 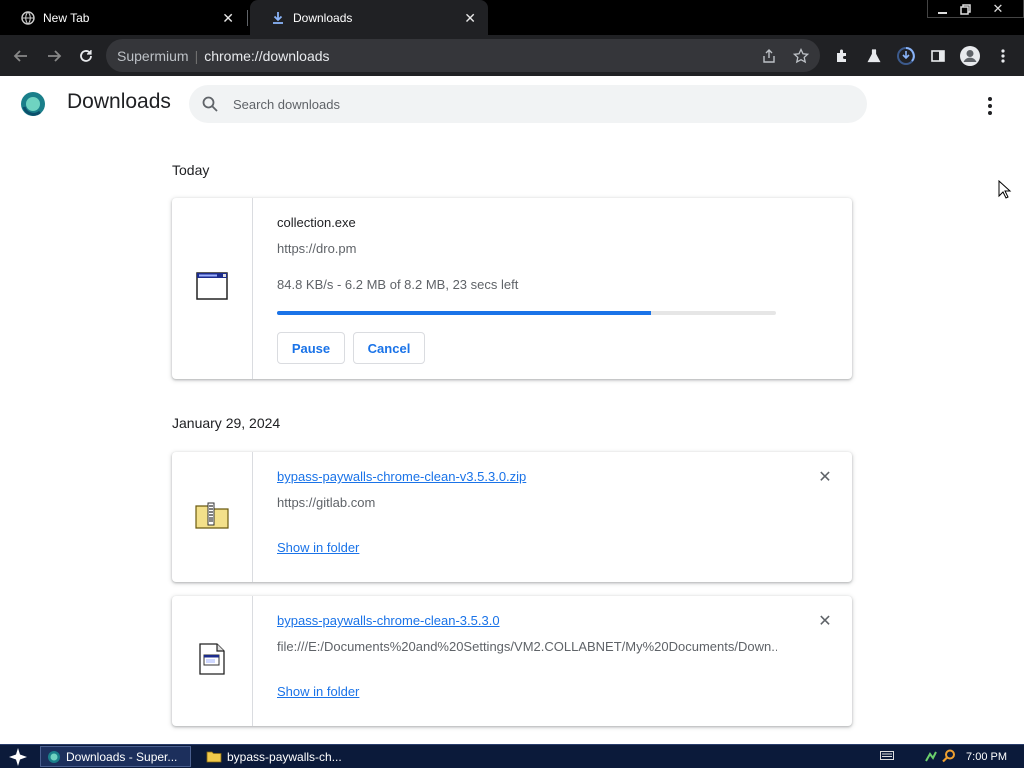 What do you see at coordinates (938, 56) in the screenshot?
I see `side-panel-icon` at bounding box center [938, 56].